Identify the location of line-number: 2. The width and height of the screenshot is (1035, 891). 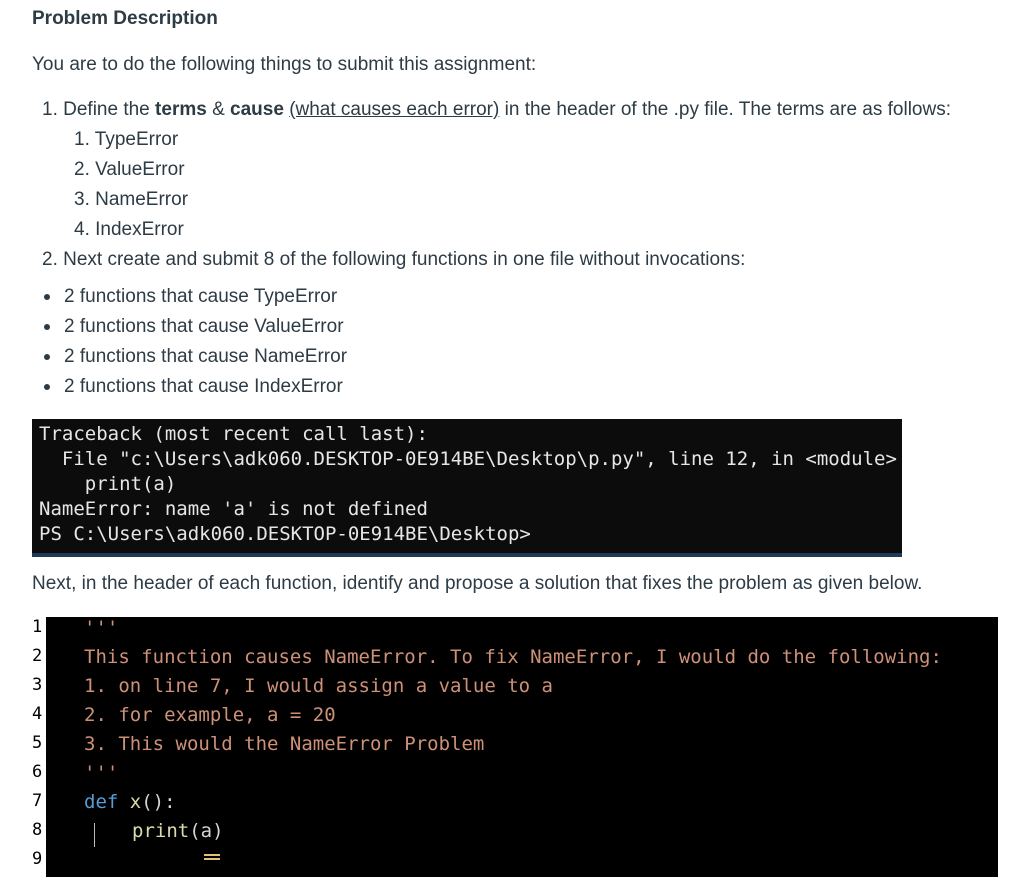
(39, 660).